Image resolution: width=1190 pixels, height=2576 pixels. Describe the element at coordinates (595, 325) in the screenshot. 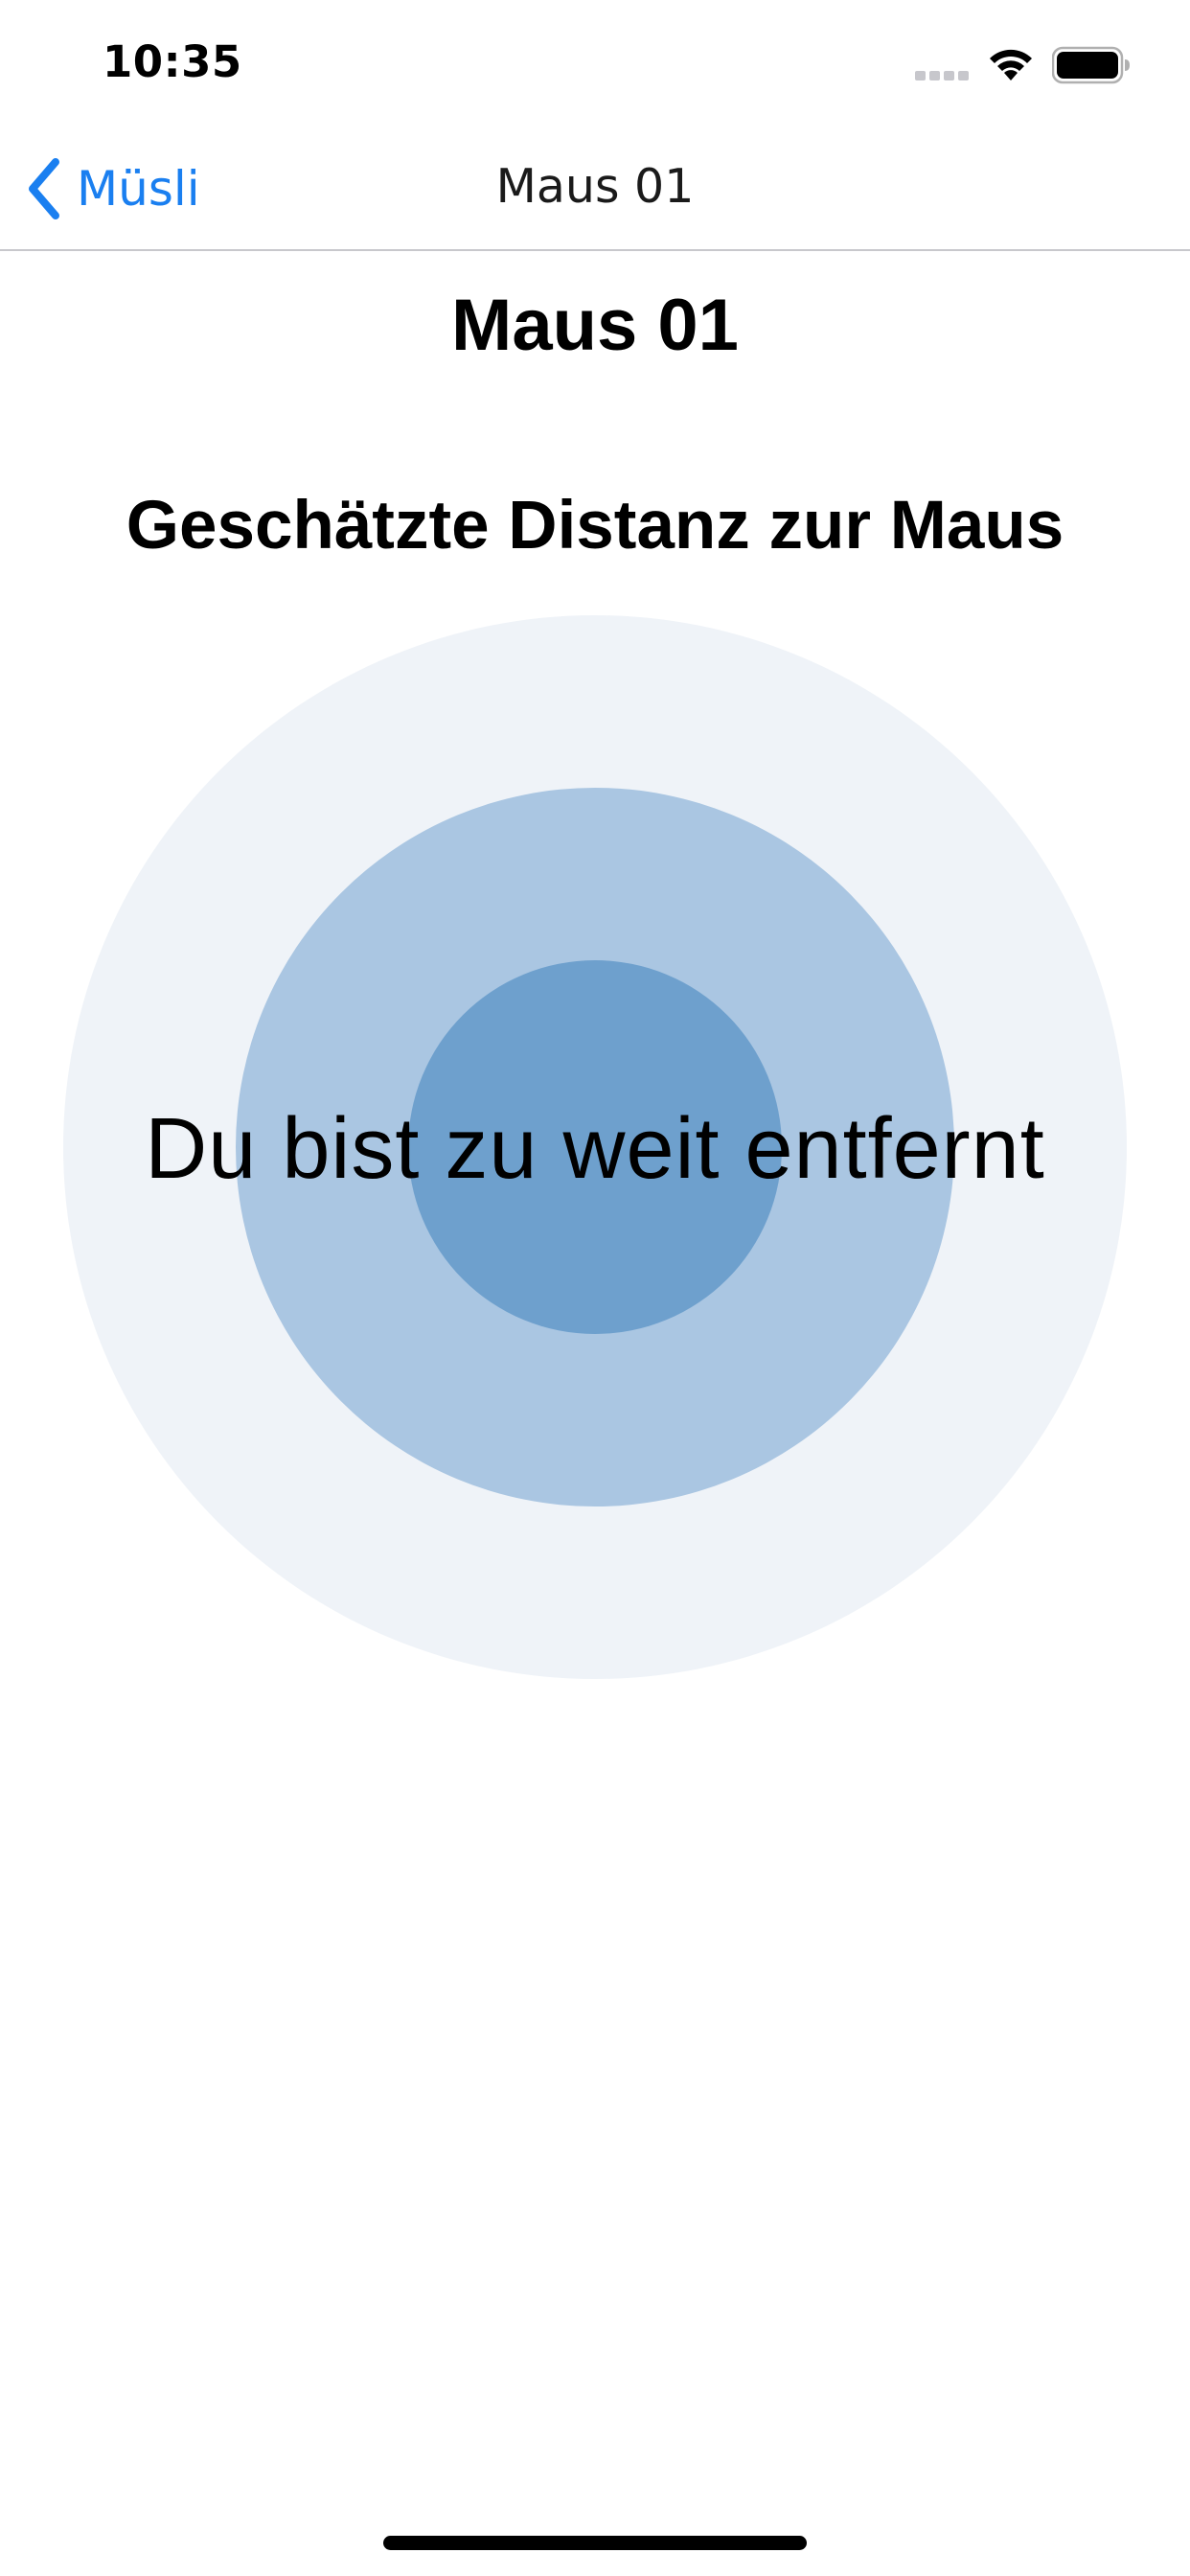

I see `page-title: Maus 01` at that location.